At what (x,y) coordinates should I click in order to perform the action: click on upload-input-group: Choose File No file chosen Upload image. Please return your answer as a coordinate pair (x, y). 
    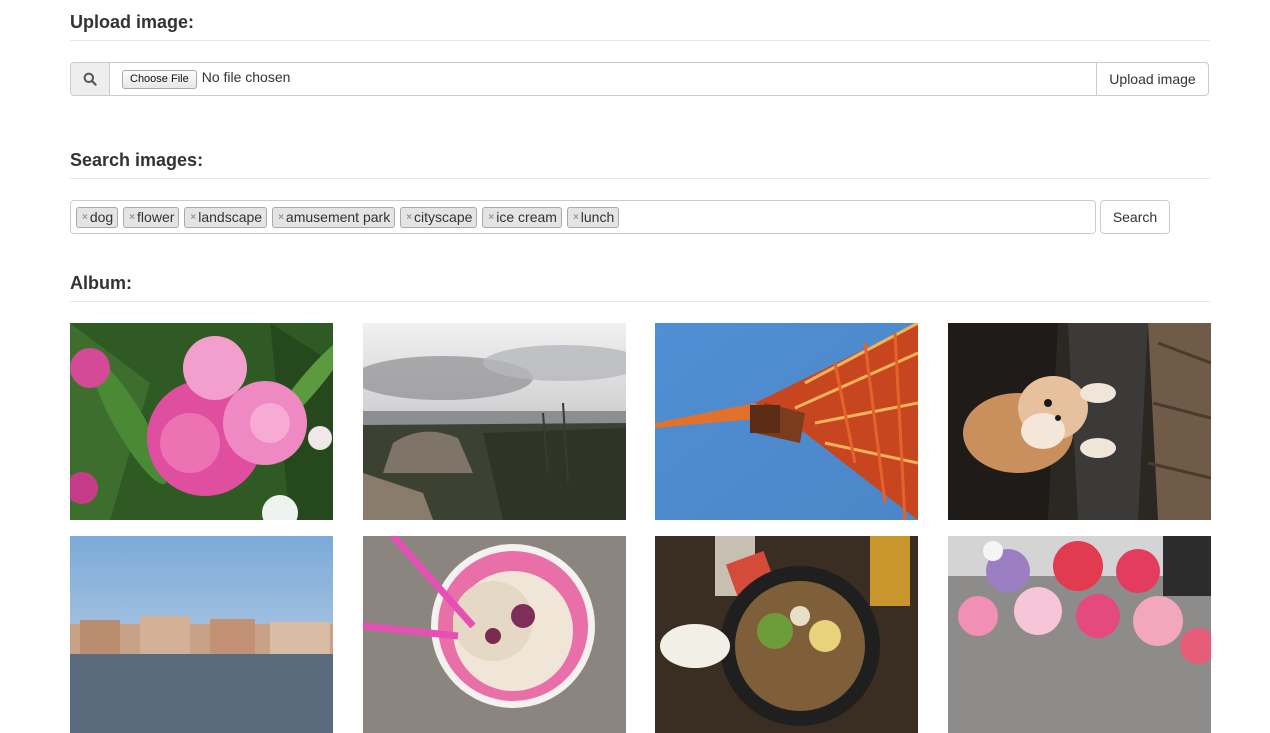
    Looking at the image, I should click on (639, 79).